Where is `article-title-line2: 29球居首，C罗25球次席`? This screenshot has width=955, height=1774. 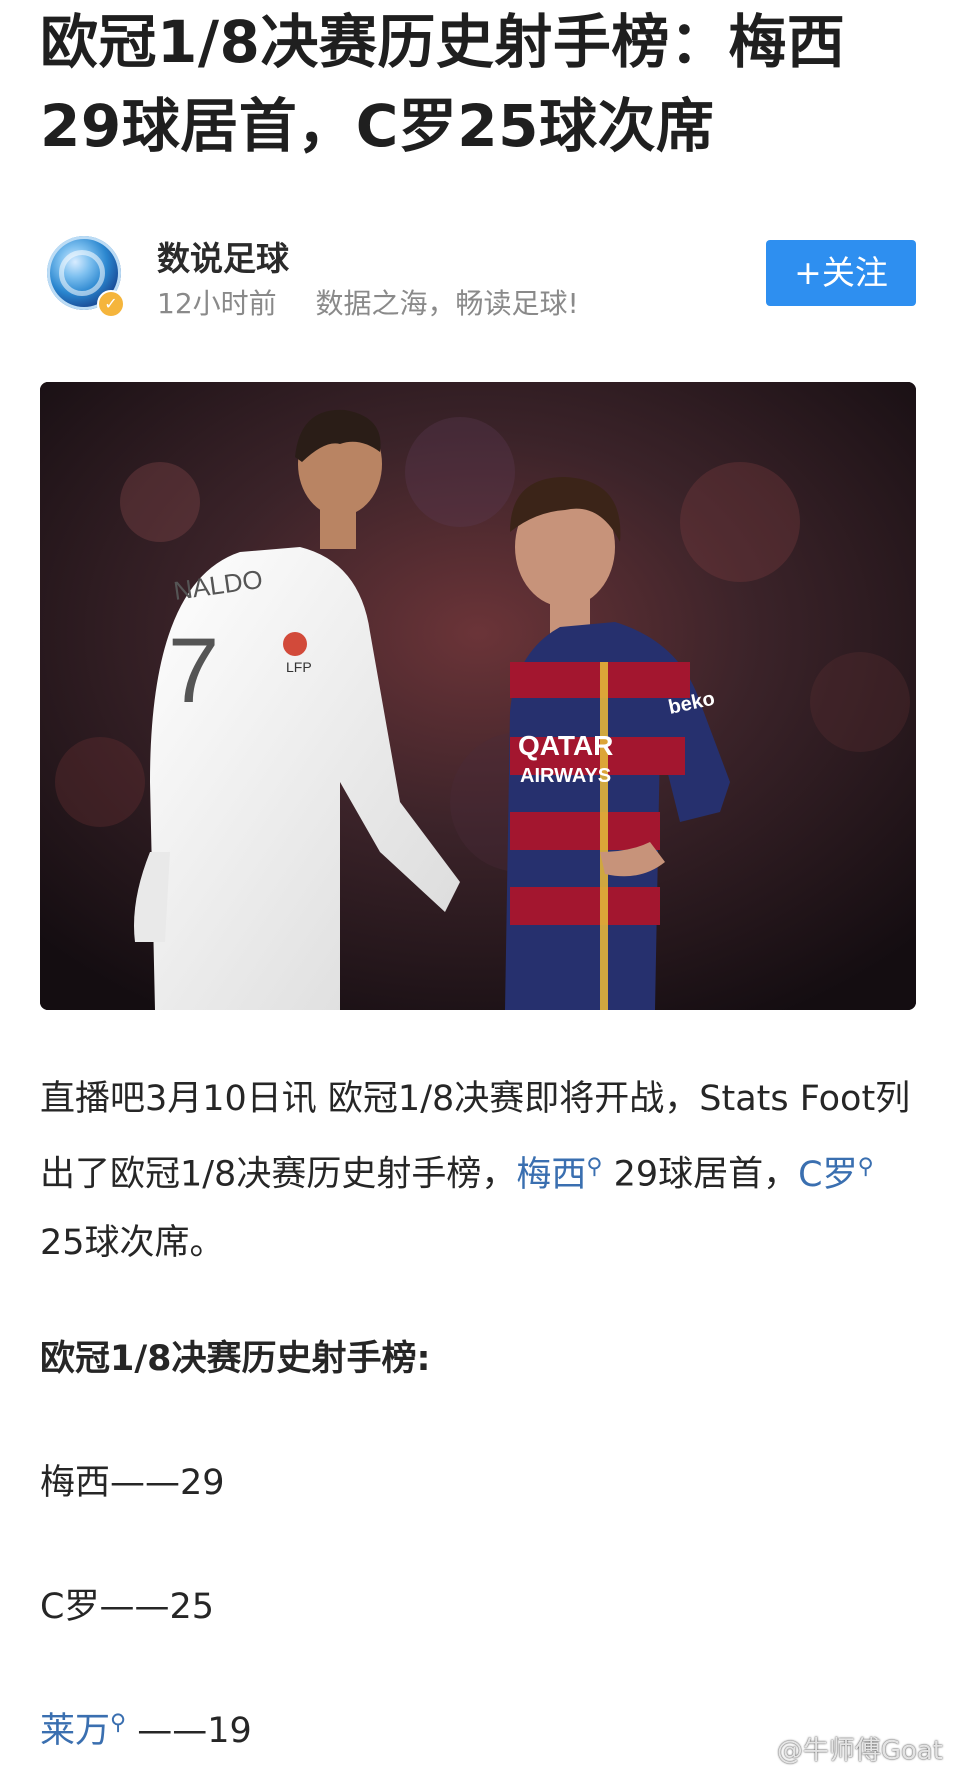
article-title-line2: 29球居首，C罗25球次席 is located at coordinates (377, 126).